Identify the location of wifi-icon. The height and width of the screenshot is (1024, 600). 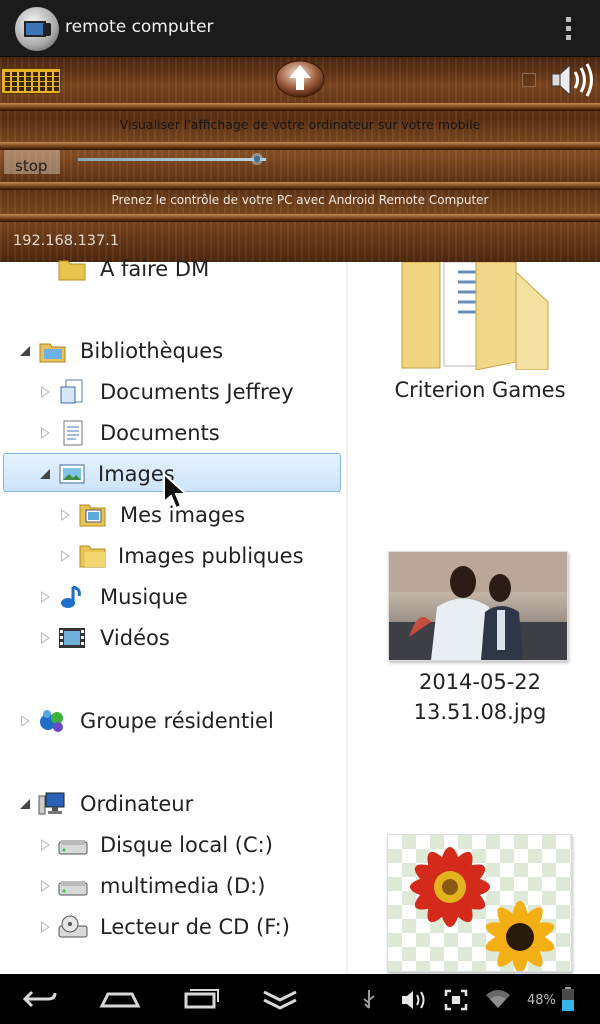
(498, 999).